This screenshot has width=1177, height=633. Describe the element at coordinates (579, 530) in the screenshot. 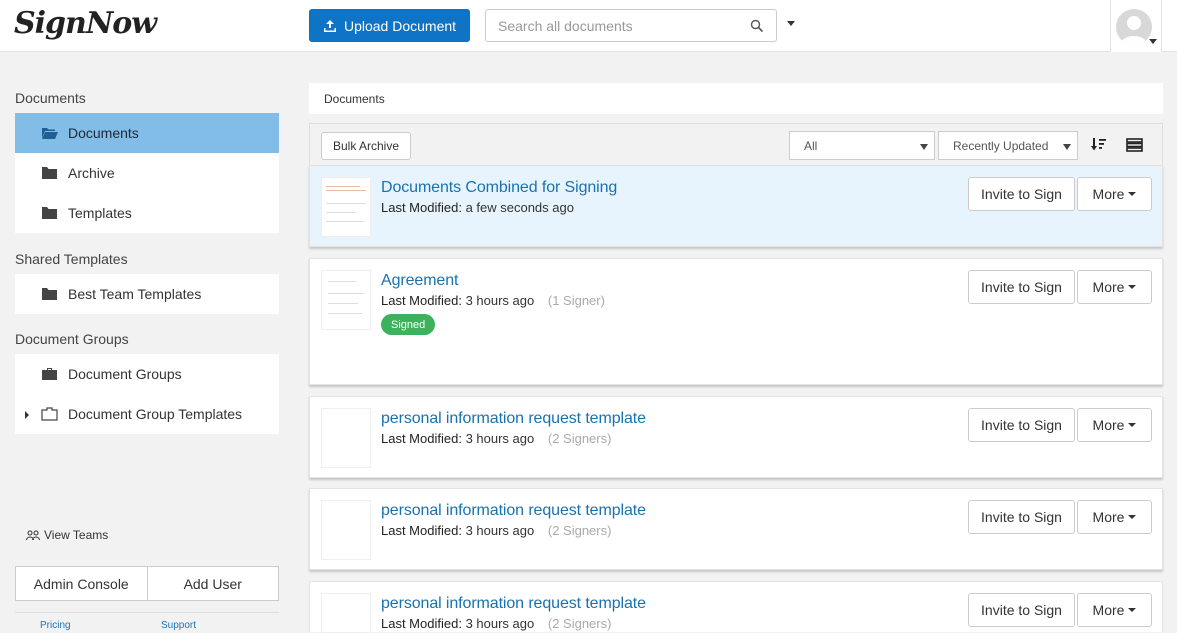

I see `signer-count: (2 Signers)` at that location.